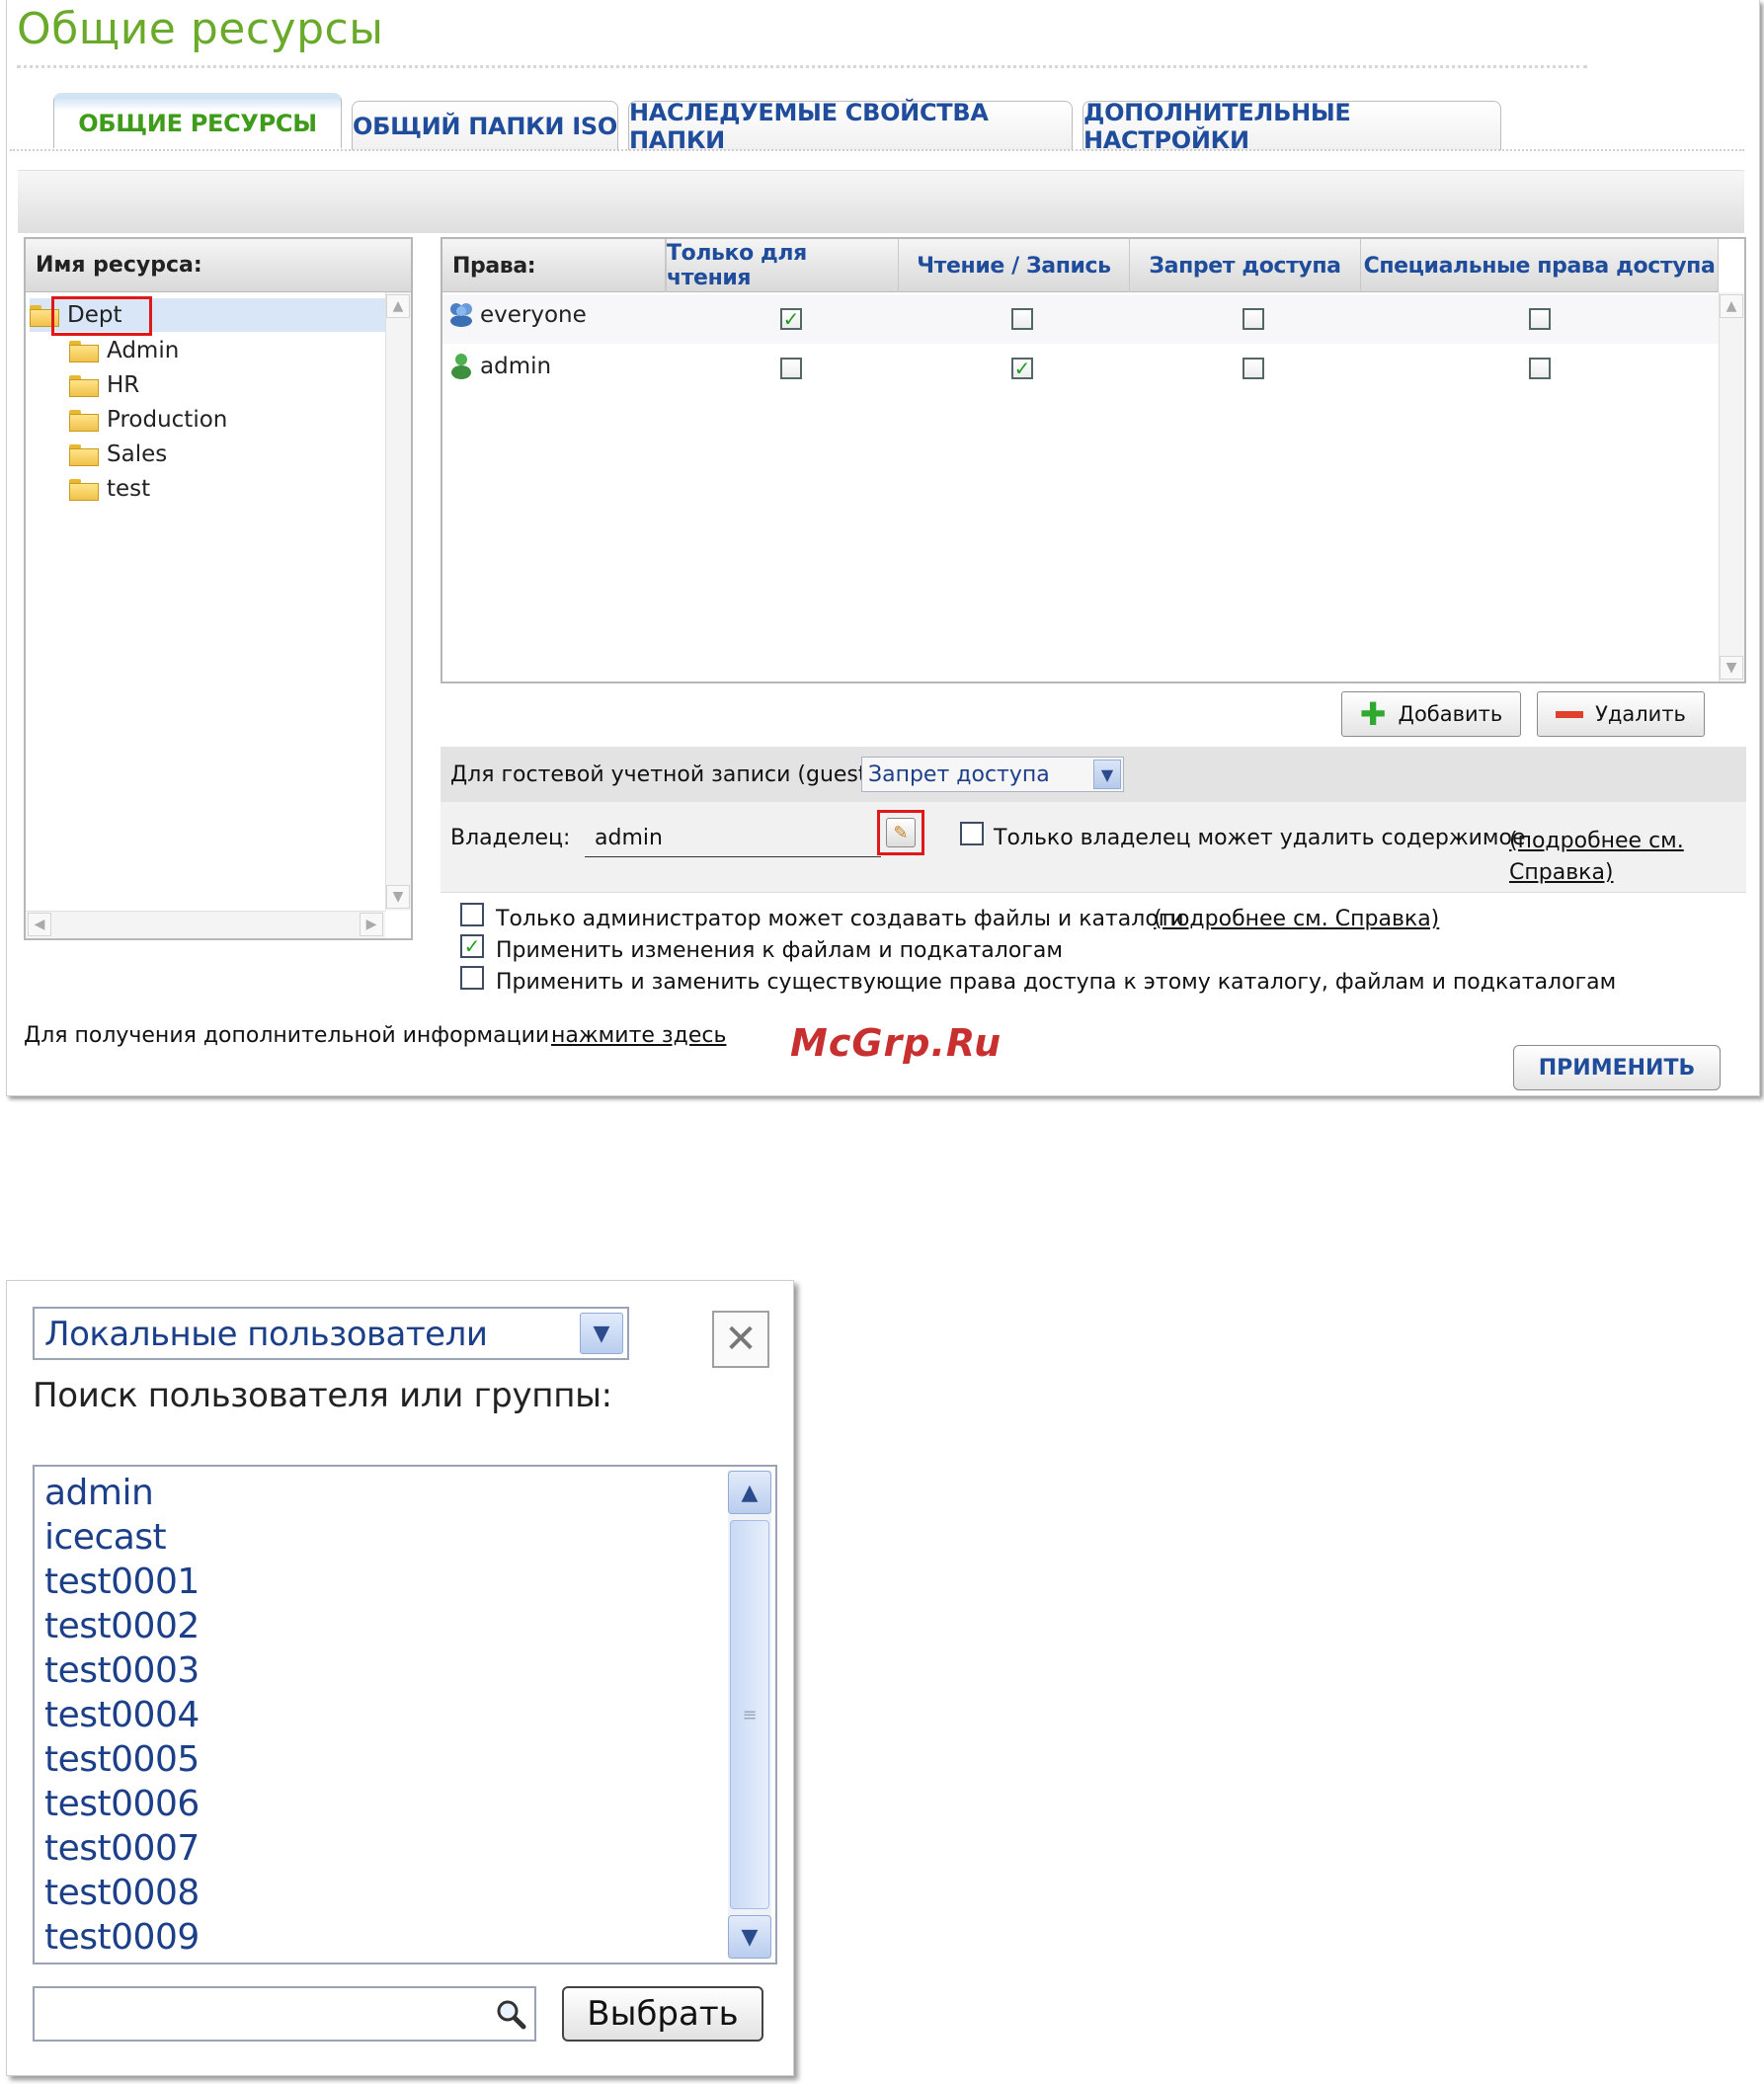 The width and height of the screenshot is (1764, 2084). I want to click on tab-inherited-folder-properties: НАСЛЕДУЕМЫЕ СВОЙСТВА ПАПКИ, so click(850, 126).